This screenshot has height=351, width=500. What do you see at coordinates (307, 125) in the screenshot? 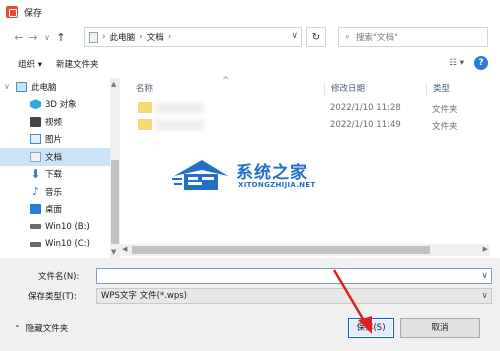
I see `table-row: 2022/1/10 11:49 文件夹` at bounding box center [307, 125].